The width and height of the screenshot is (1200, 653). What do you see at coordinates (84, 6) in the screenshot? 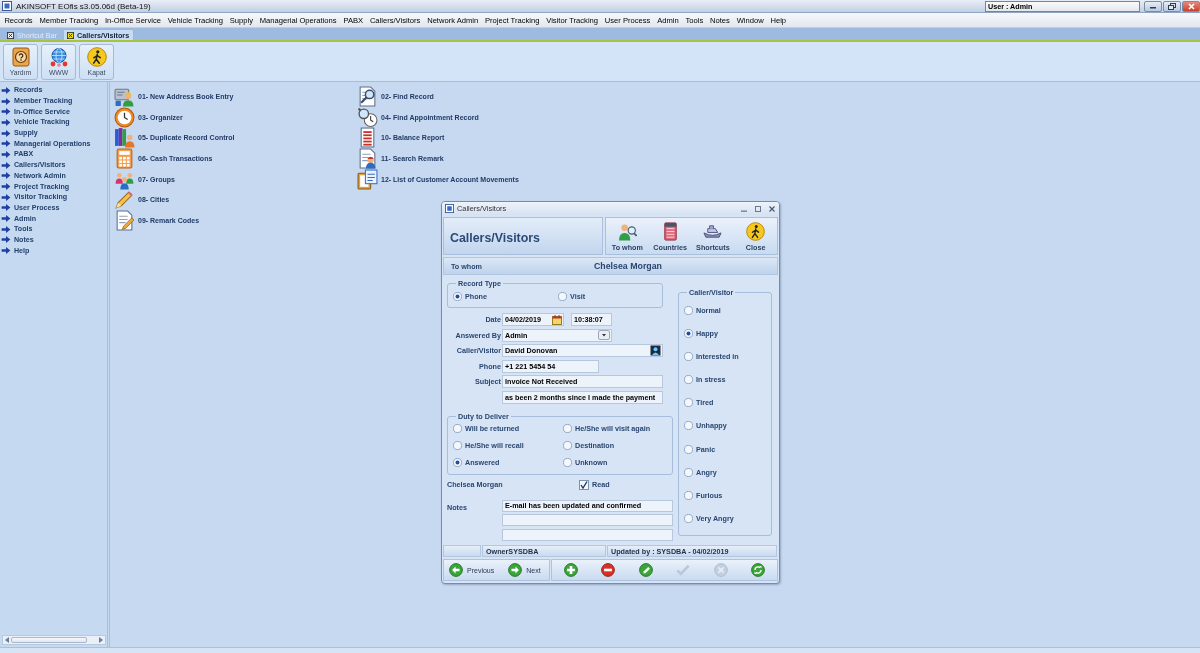
I see `app-title: AKINSOFT EOfis s3.05.06d (Beta-19)` at bounding box center [84, 6].